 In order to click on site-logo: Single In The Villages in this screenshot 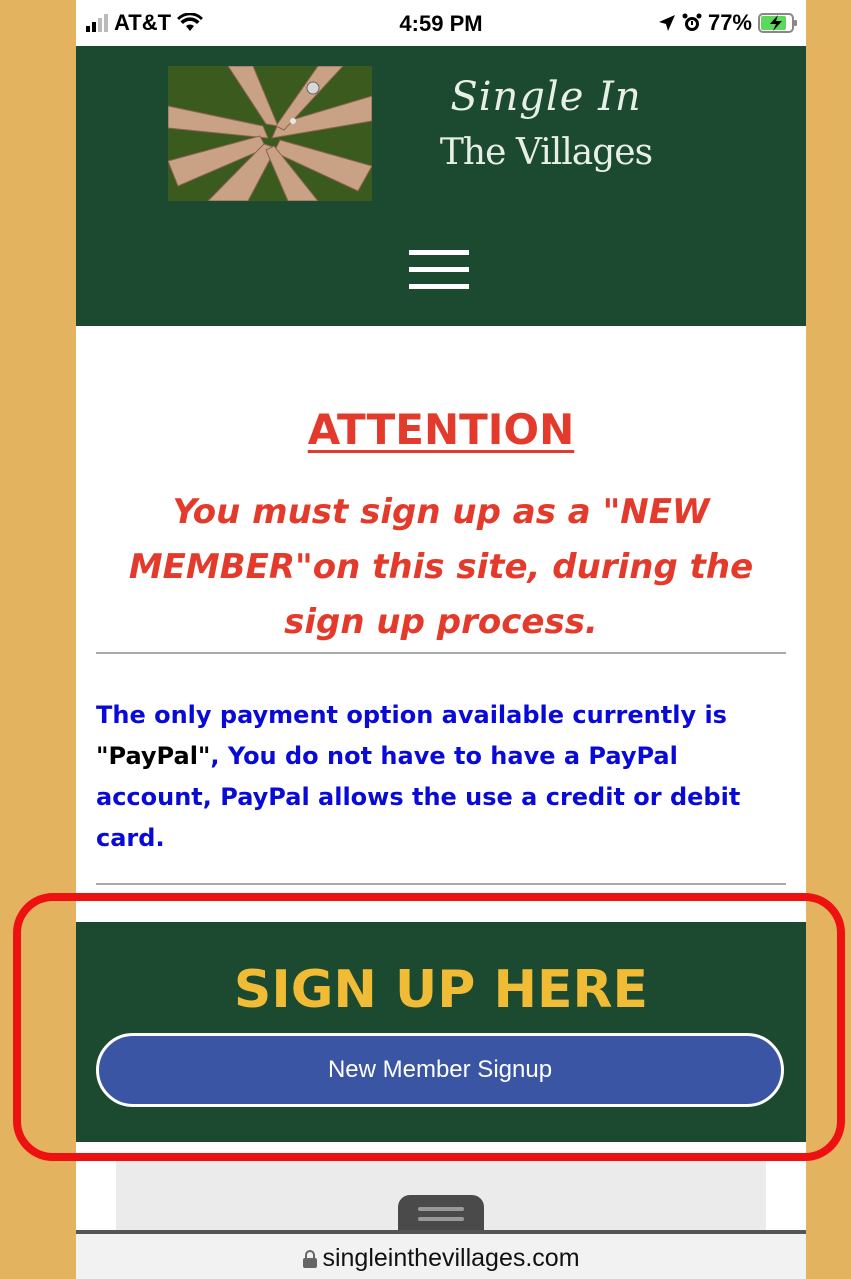, I will do `click(546, 123)`.